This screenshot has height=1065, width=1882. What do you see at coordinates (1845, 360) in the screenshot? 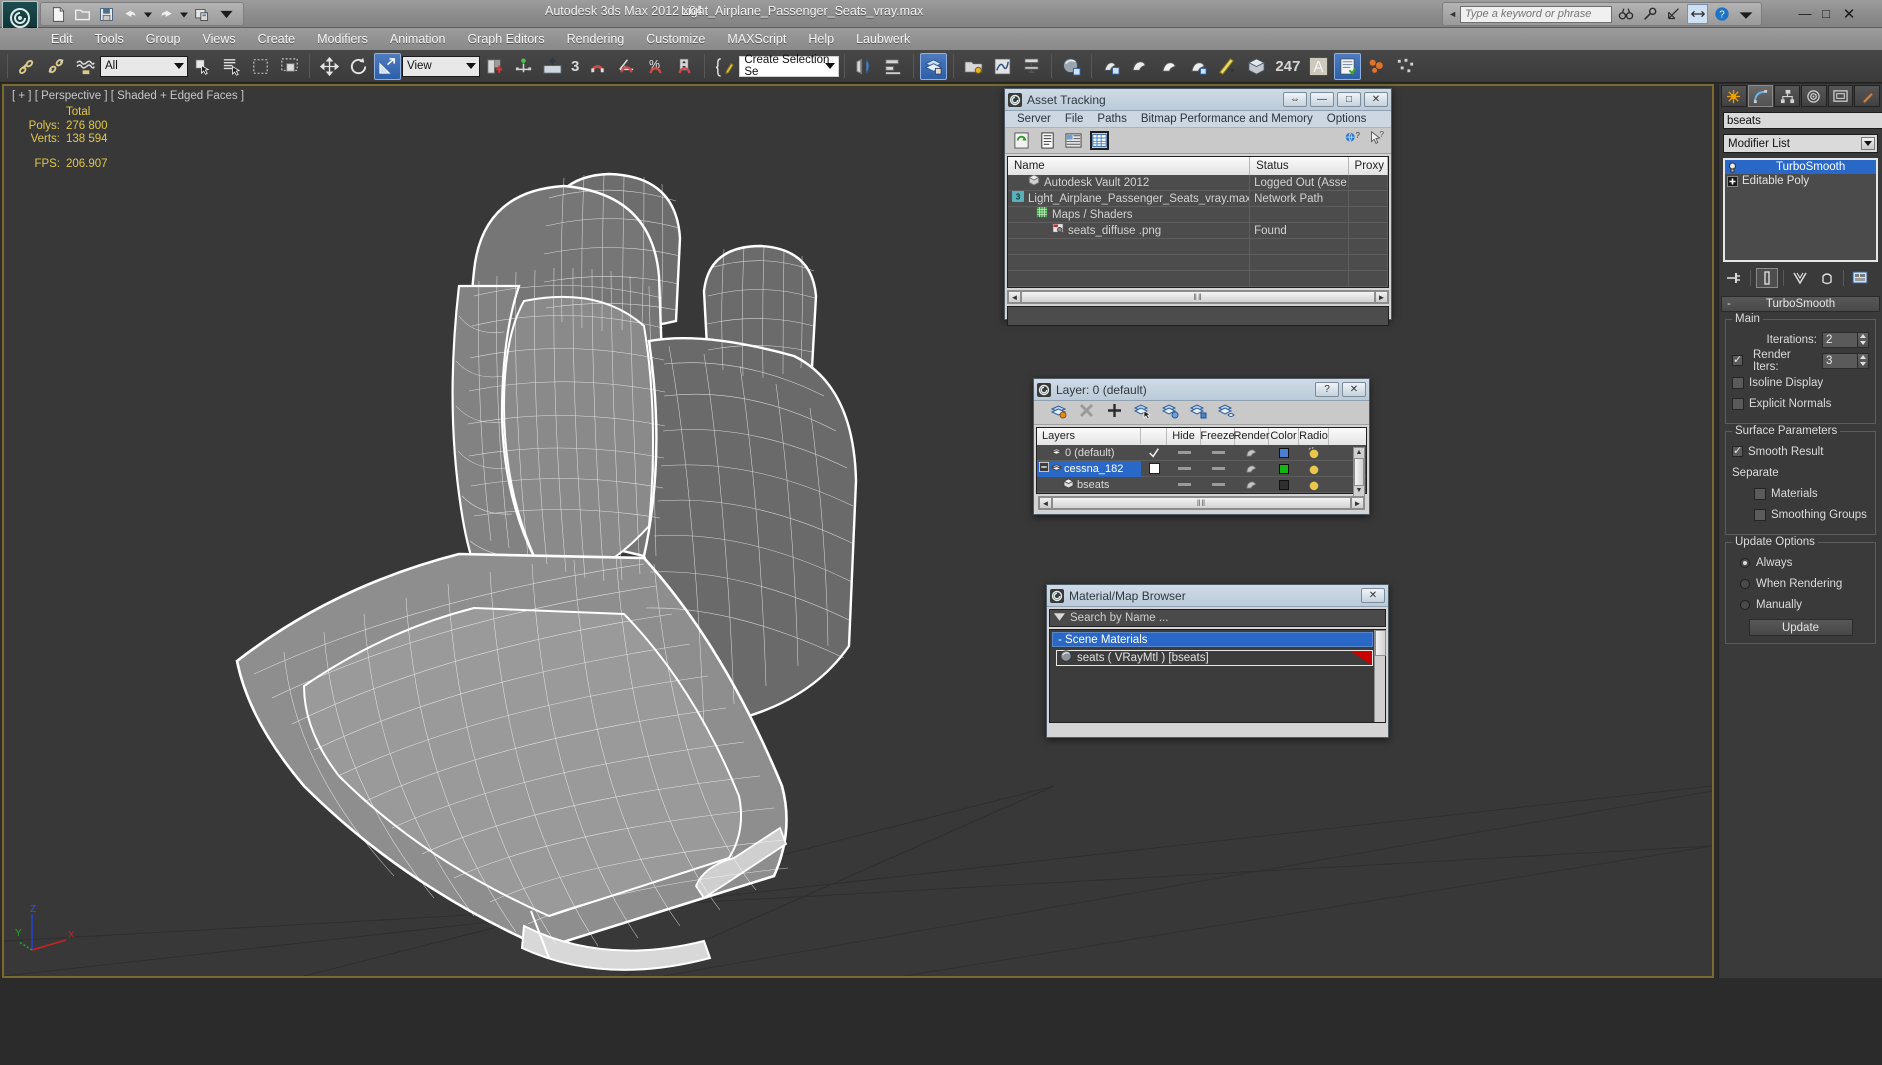
I see `render-iters-spinner: 3` at bounding box center [1845, 360].